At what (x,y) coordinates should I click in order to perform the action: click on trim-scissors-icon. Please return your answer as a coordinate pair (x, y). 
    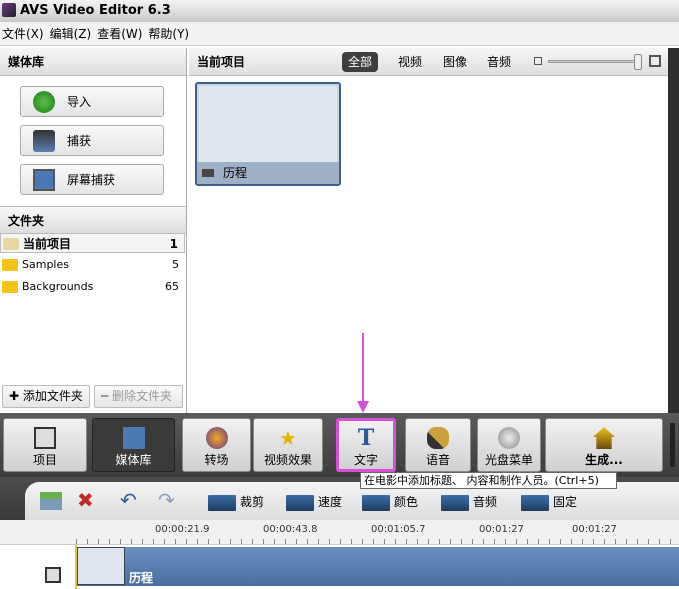
    Looking at the image, I should click on (222, 502).